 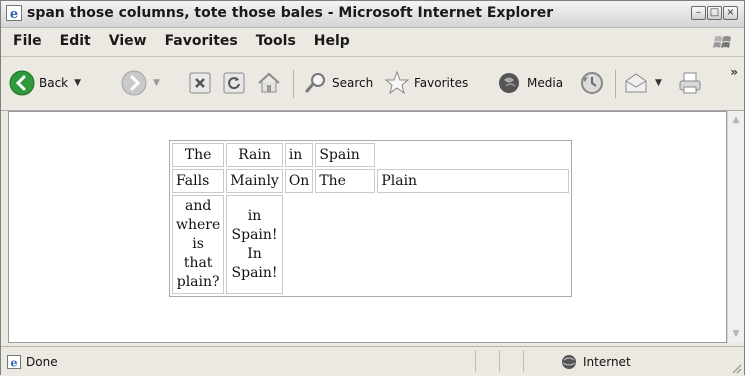 What do you see at coordinates (134, 83) in the screenshot?
I see `forward-arrow-icon` at bounding box center [134, 83].